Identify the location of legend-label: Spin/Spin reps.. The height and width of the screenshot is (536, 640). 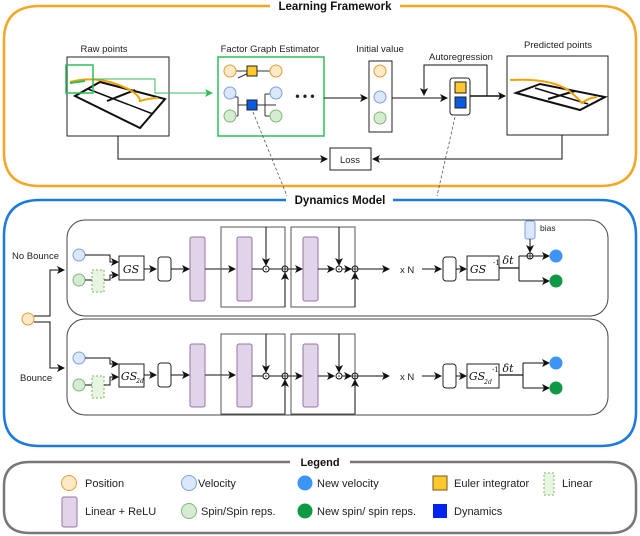
(238, 512).